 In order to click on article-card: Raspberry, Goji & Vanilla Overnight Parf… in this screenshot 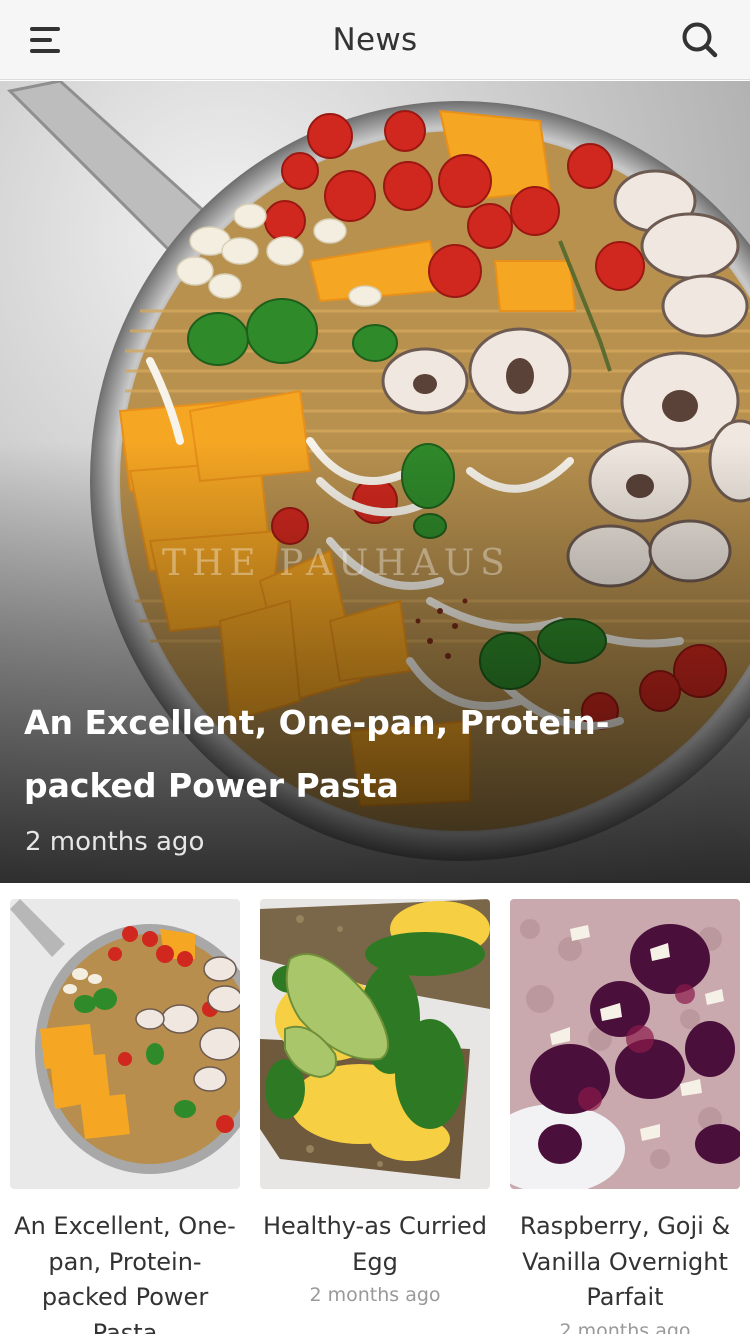, I will do `click(625, 1116)`.